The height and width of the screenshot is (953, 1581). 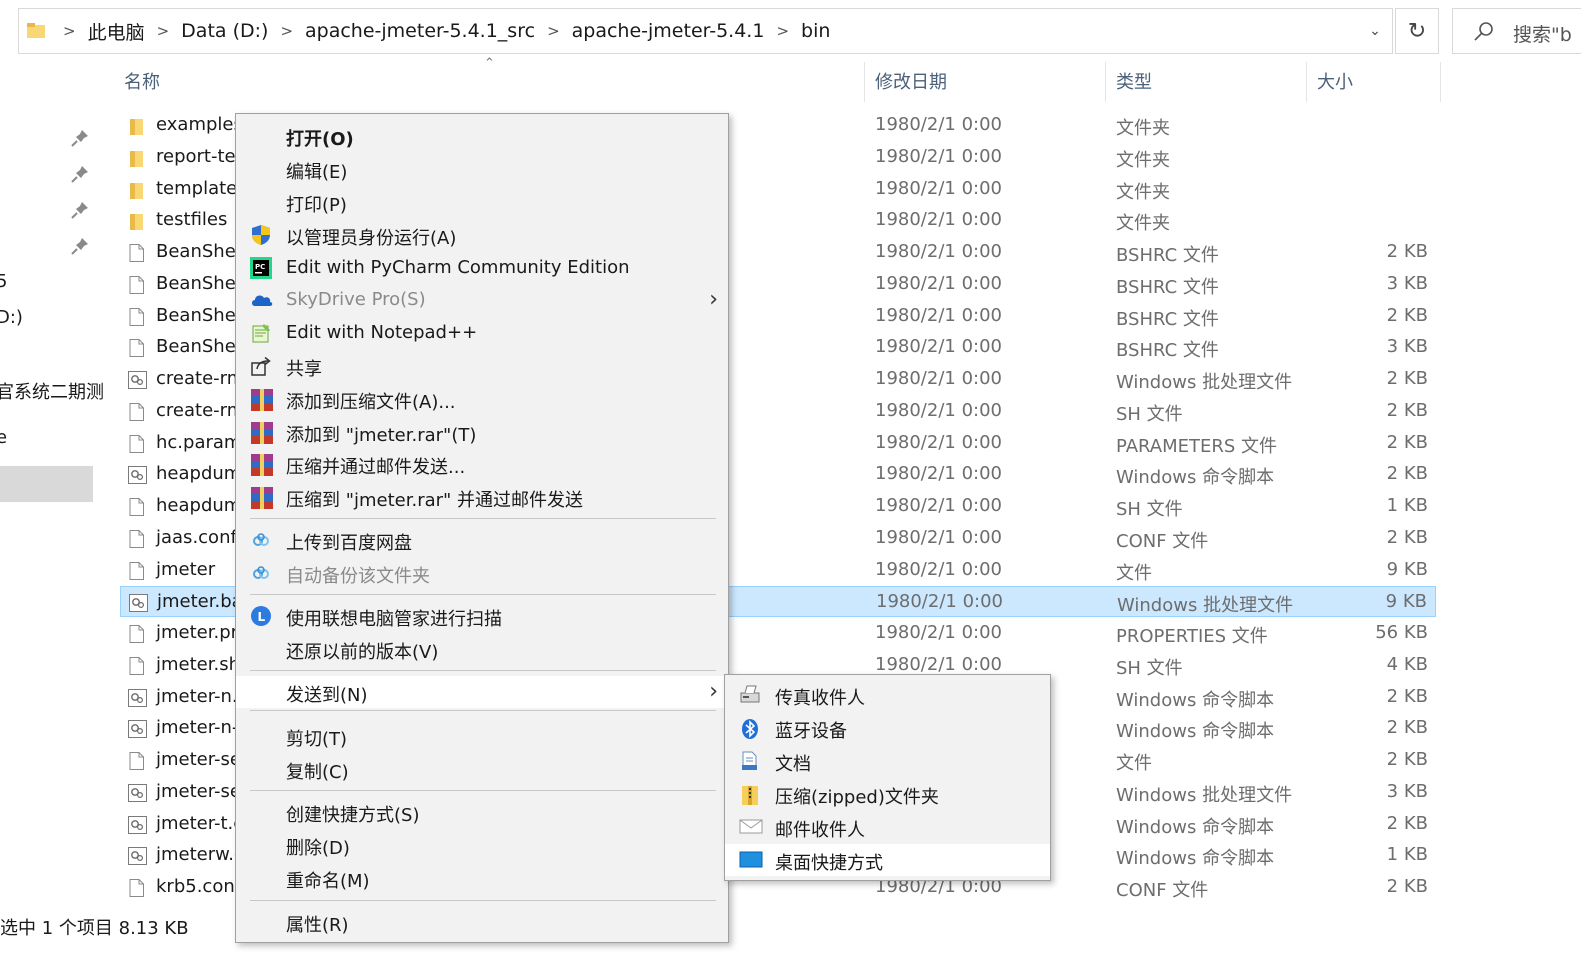 What do you see at coordinates (46, 484) in the screenshot?
I see `nav-item-selected` at bounding box center [46, 484].